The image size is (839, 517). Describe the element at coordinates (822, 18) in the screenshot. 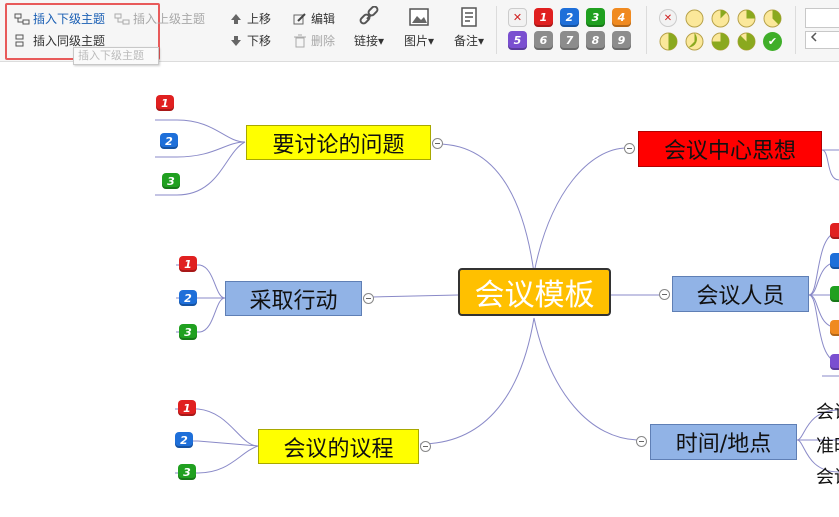

I see `zoom-input` at that location.